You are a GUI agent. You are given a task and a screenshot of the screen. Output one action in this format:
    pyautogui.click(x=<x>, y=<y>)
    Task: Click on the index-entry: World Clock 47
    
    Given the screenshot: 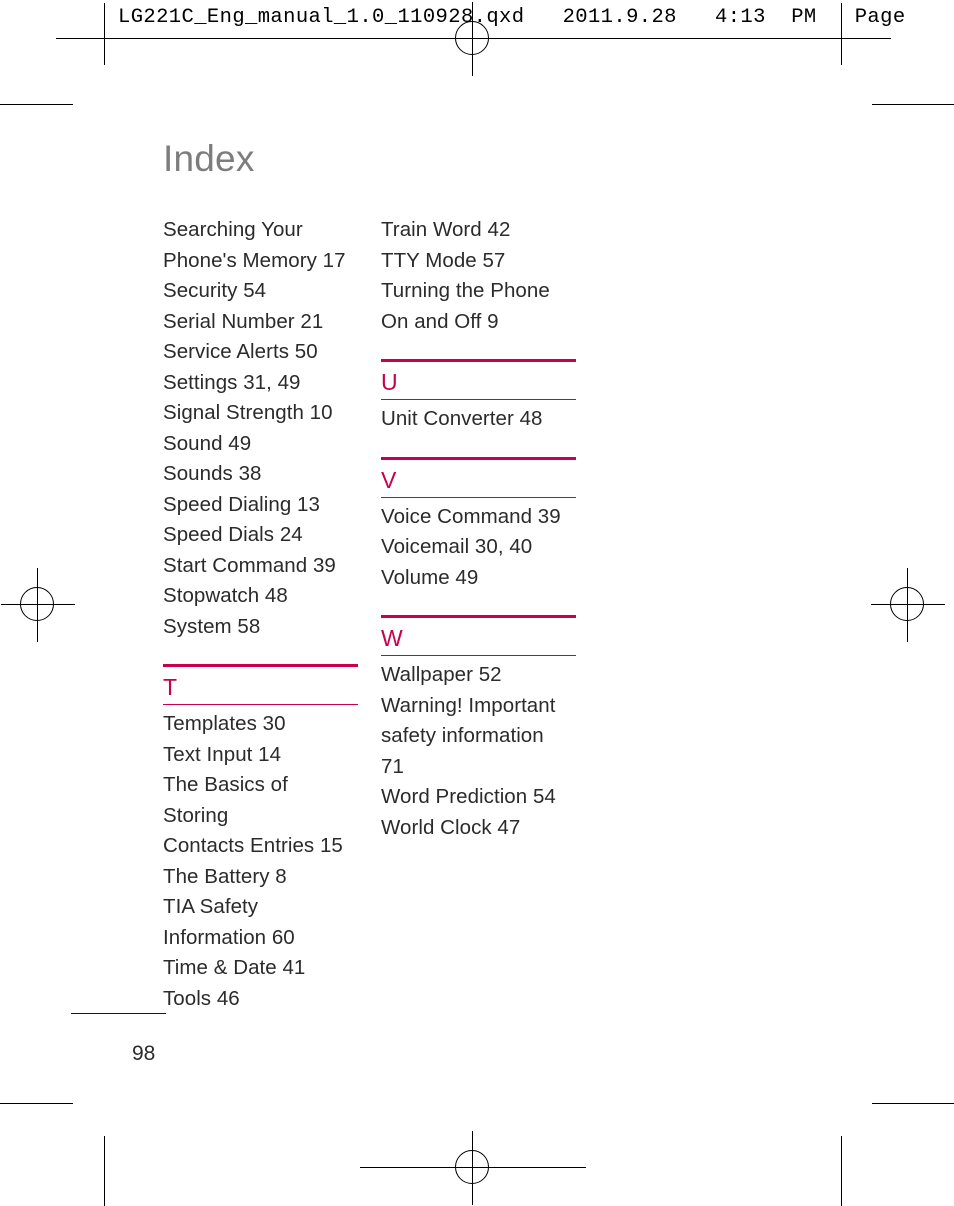 What is the action you would take?
    pyautogui.click(x=451, y=827)
    